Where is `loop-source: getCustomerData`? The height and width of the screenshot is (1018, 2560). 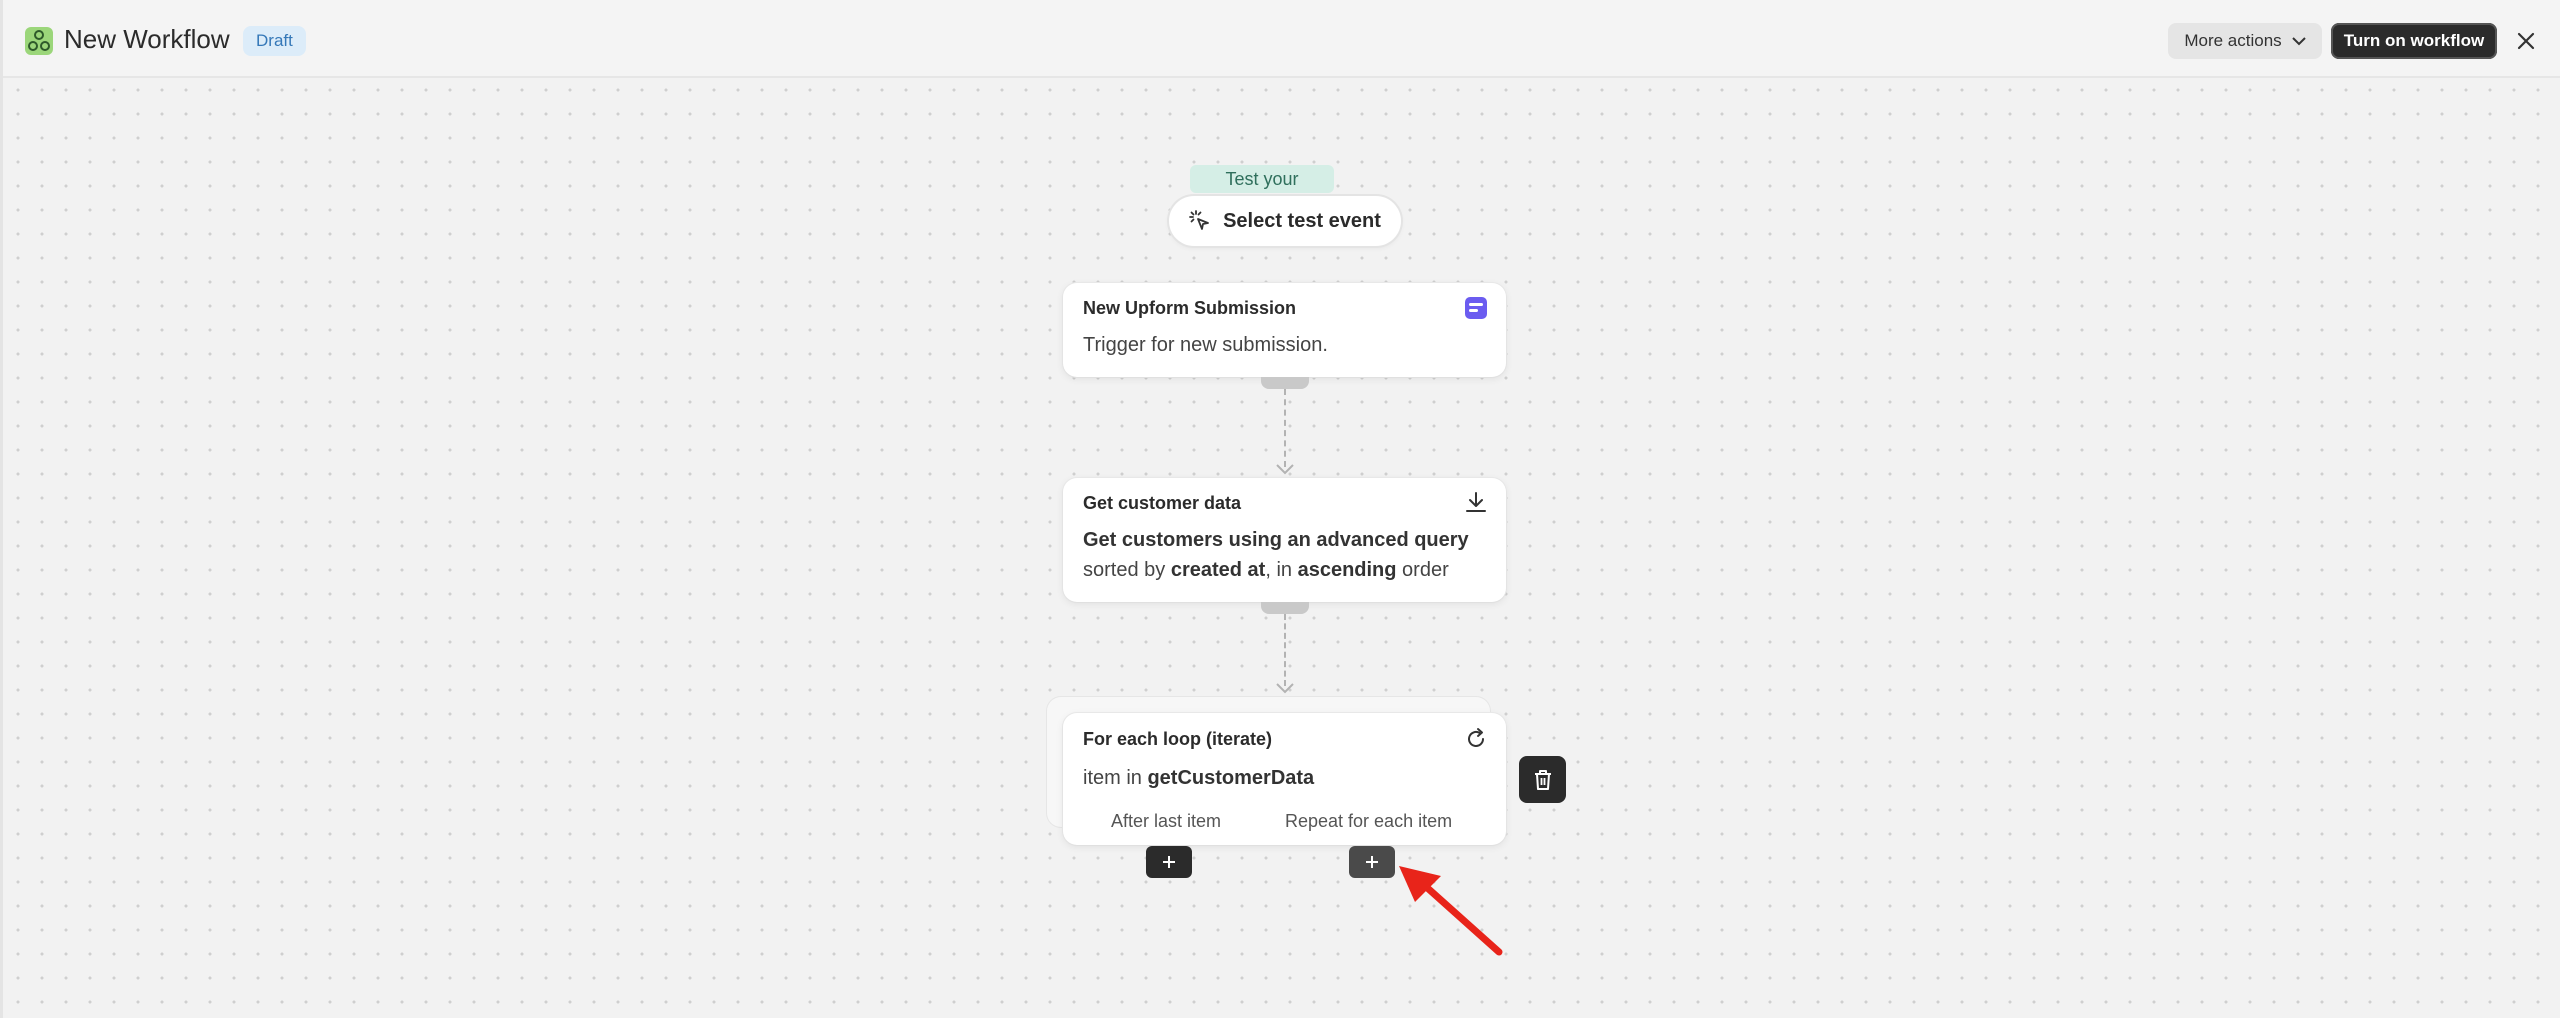
loop-source: getCustomerData is located at coordinates (1231, 778).